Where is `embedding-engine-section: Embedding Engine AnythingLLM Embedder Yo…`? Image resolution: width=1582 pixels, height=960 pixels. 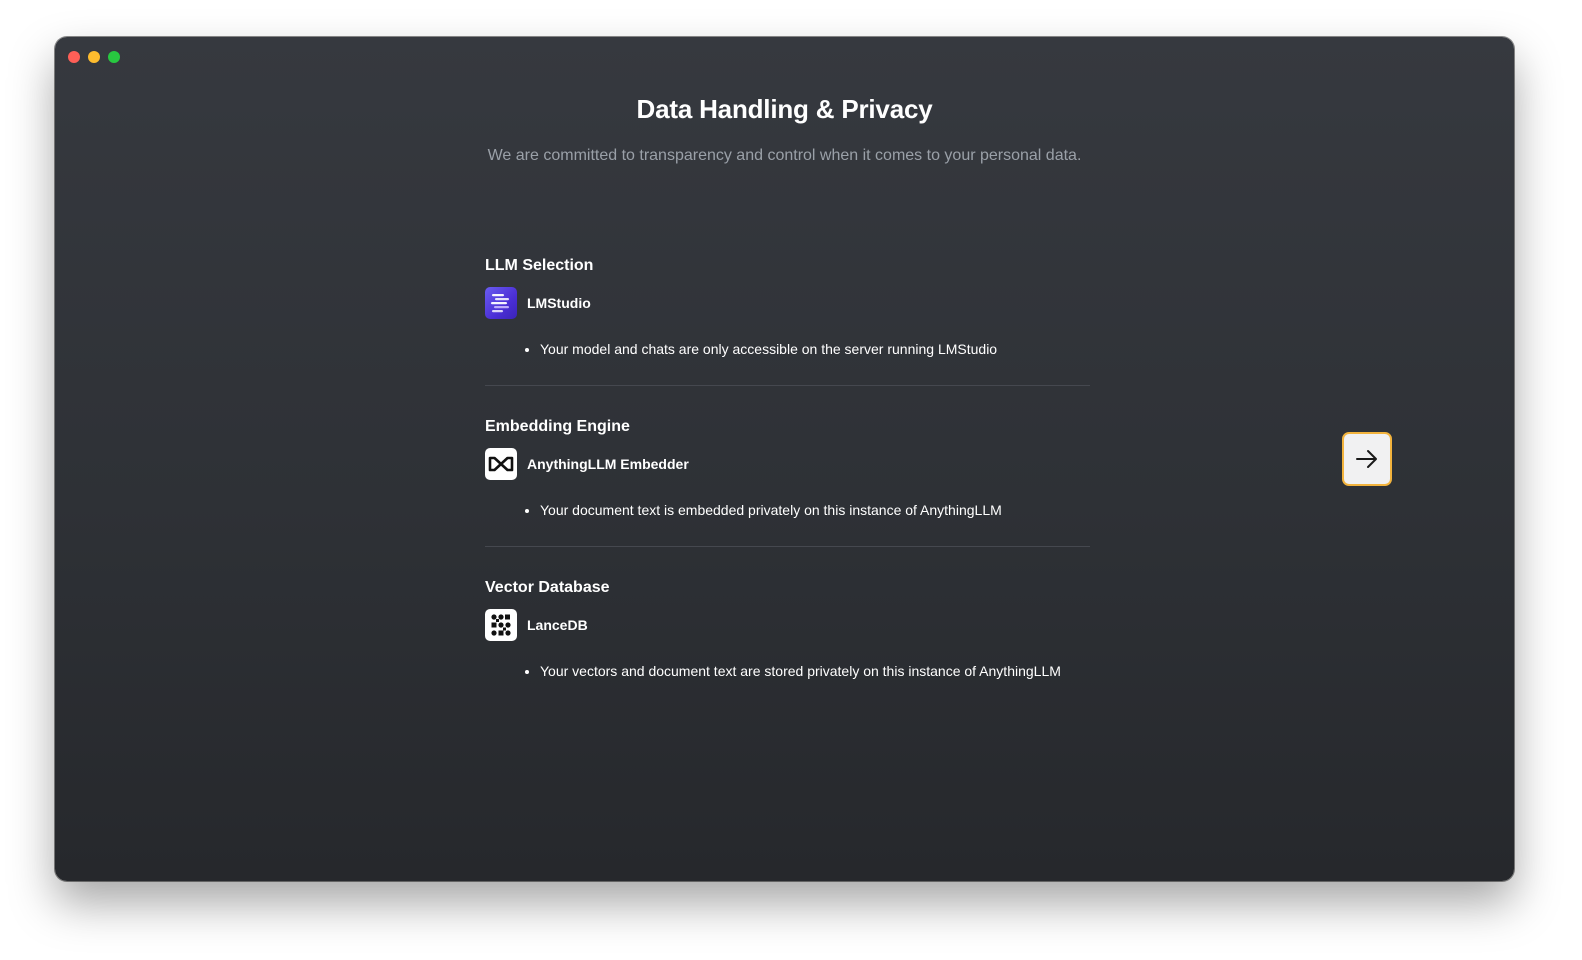
embedding-engine-section: Embedding Engine AnythingLLM Embedder Yo… is located at coordinates (787, 482).